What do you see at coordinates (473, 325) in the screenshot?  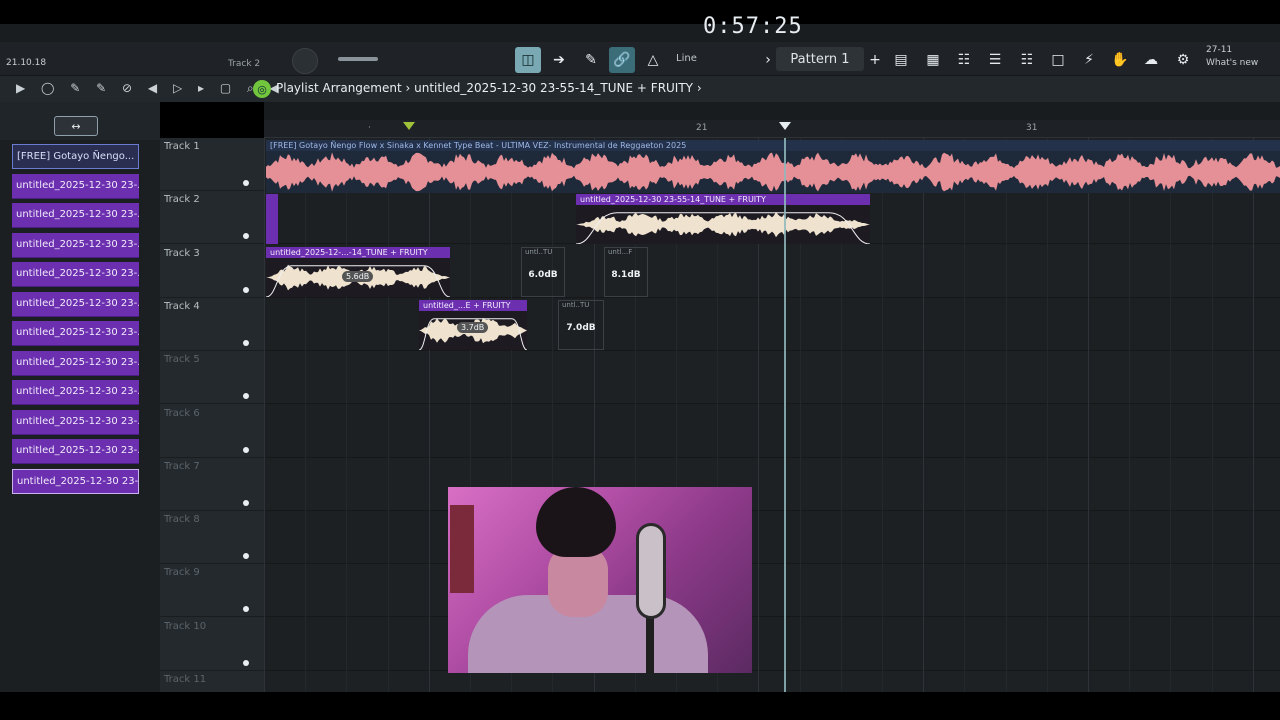 I see `audio-clip-track4: untitled_...E + FRUITY 3.7dB` at bounding box center [473, 325].